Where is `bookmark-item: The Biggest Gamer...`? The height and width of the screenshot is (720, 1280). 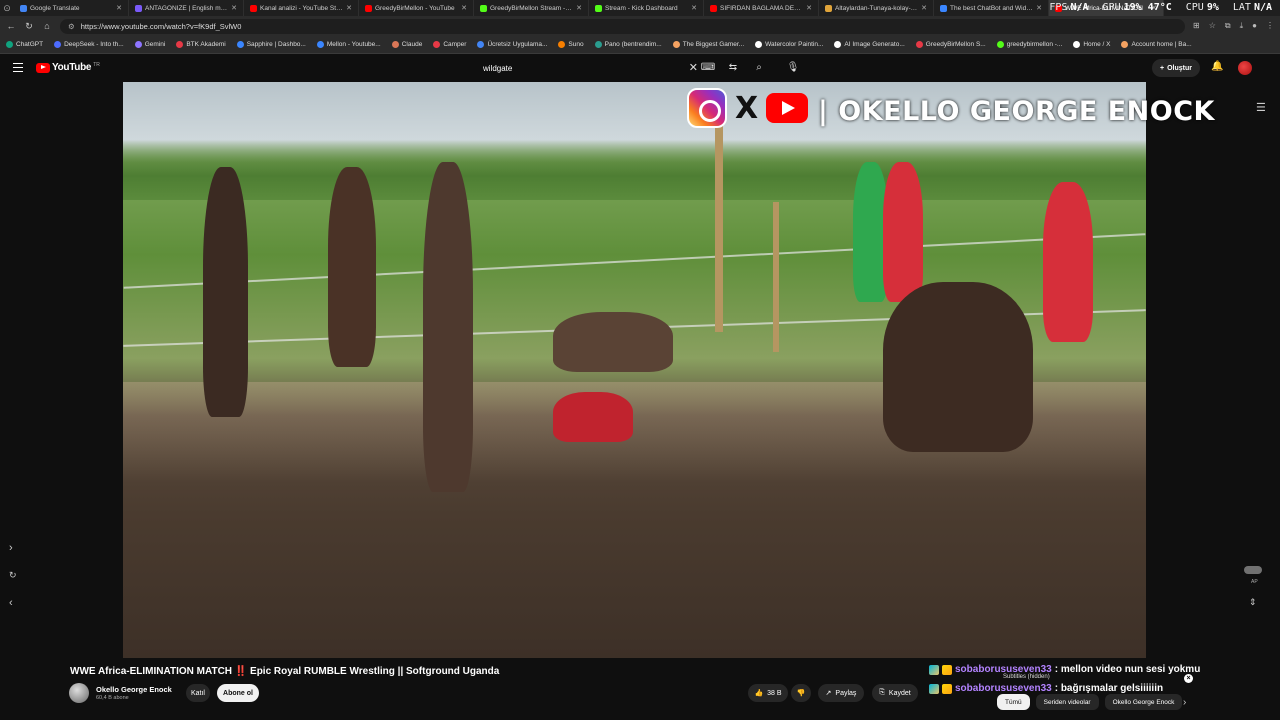
bookmark-item: The Biggest Gamer... is located at coordinates (708, 44).